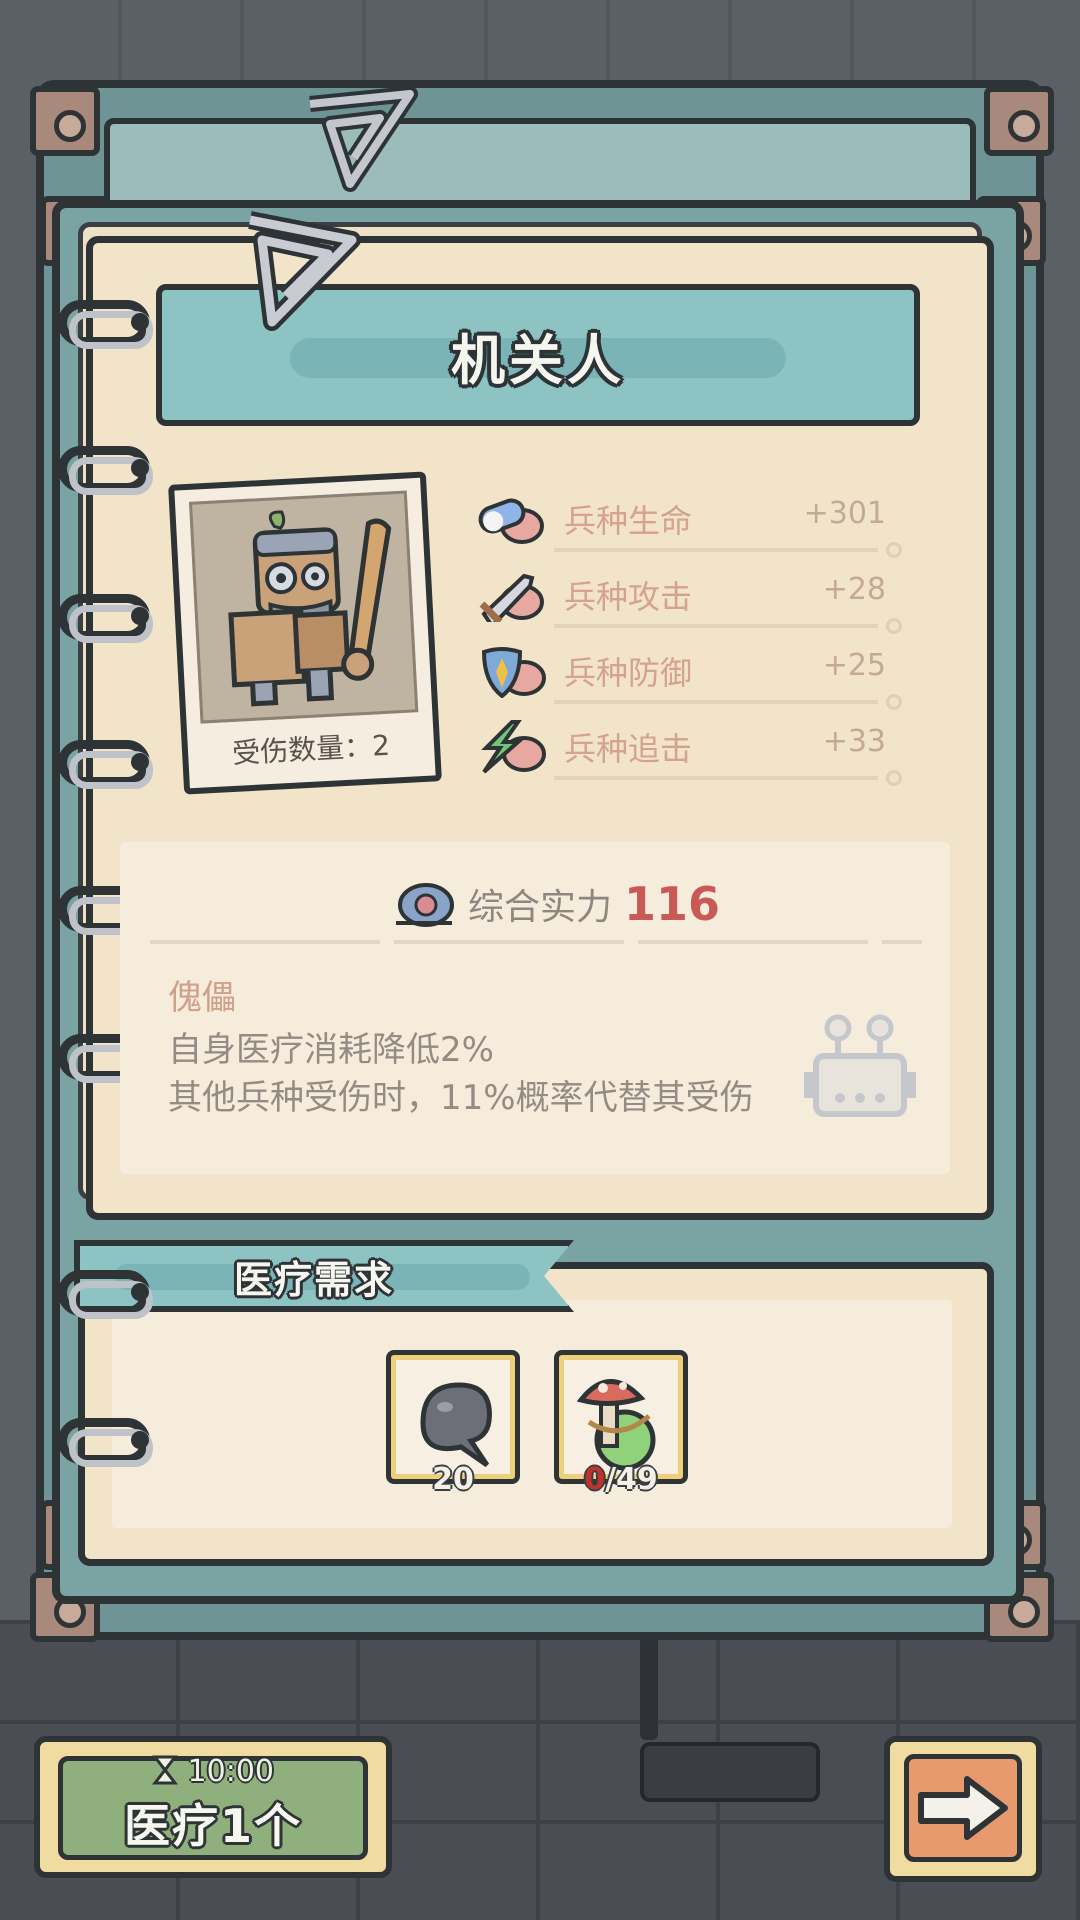 The width and height of the screenshot is (1080, 1920). Describe the element at coordinates (696, 750) in the screenshot. I see `stat-row-pursuit: 兵种追击 +33` at that location.